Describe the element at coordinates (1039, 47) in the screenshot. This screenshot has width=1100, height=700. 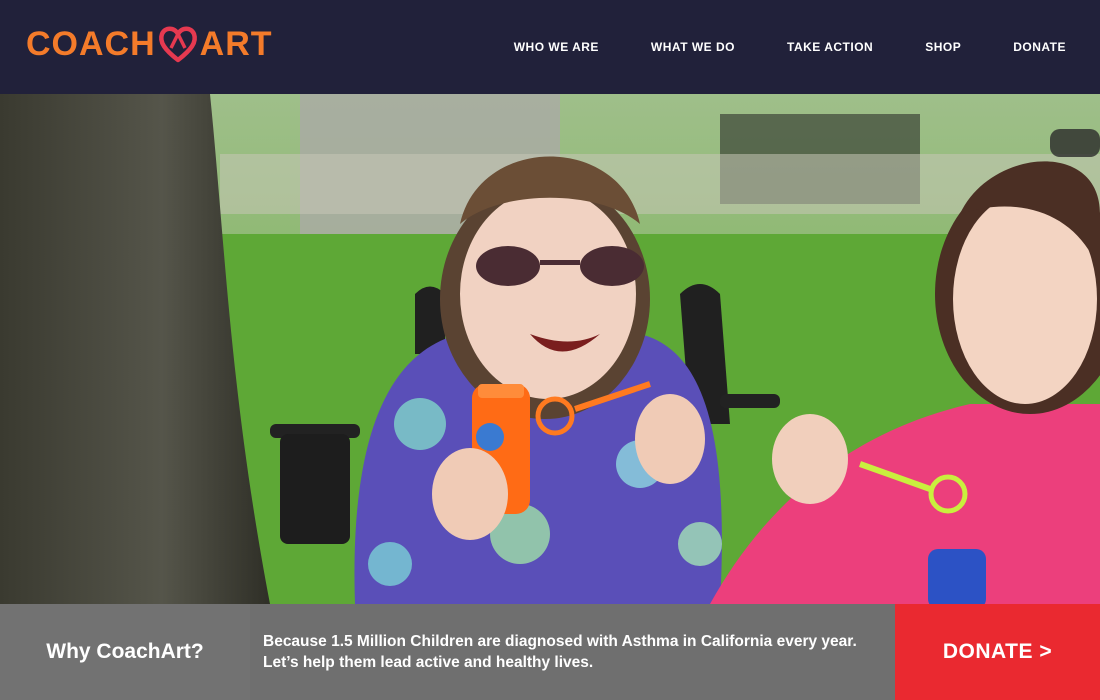
I see `nav-donate: DONATE` at that location.